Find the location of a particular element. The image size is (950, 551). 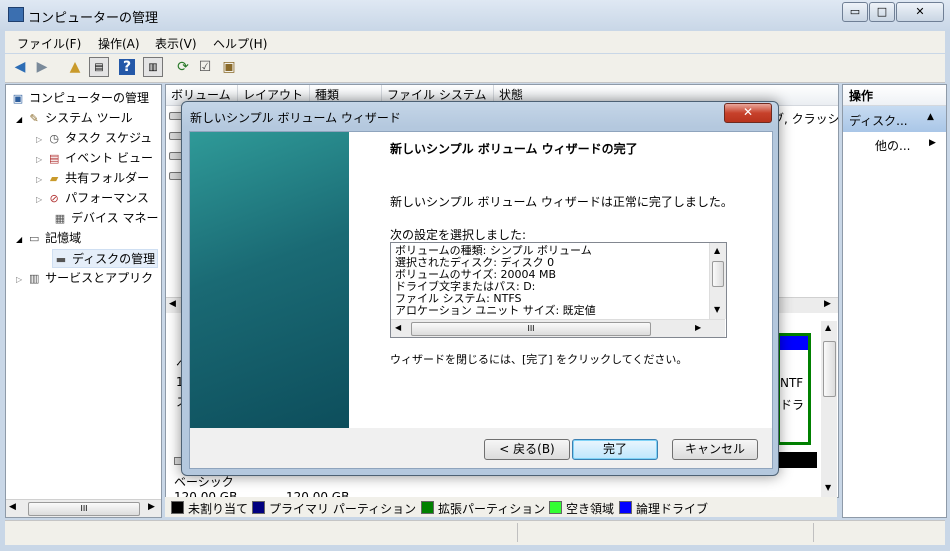

tree-item-performance: ▷ ⊘ パフォーマンス is located at coordinates (92, 197).